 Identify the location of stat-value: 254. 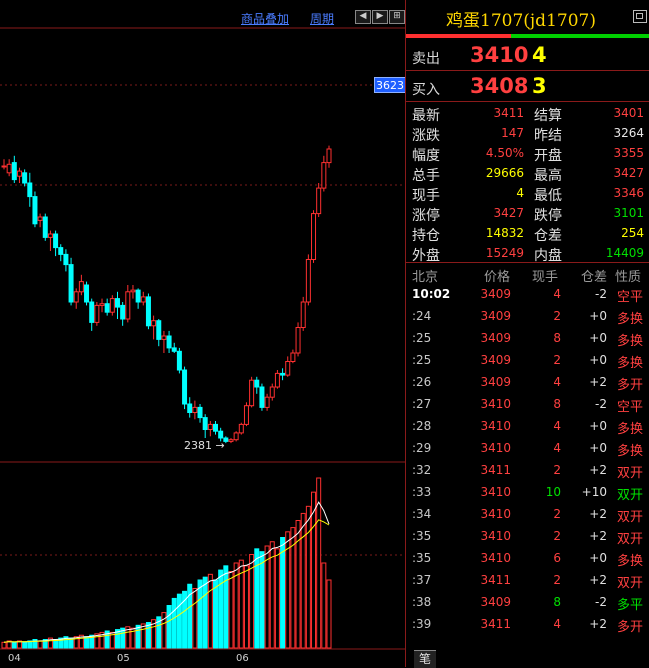
(632, 233).